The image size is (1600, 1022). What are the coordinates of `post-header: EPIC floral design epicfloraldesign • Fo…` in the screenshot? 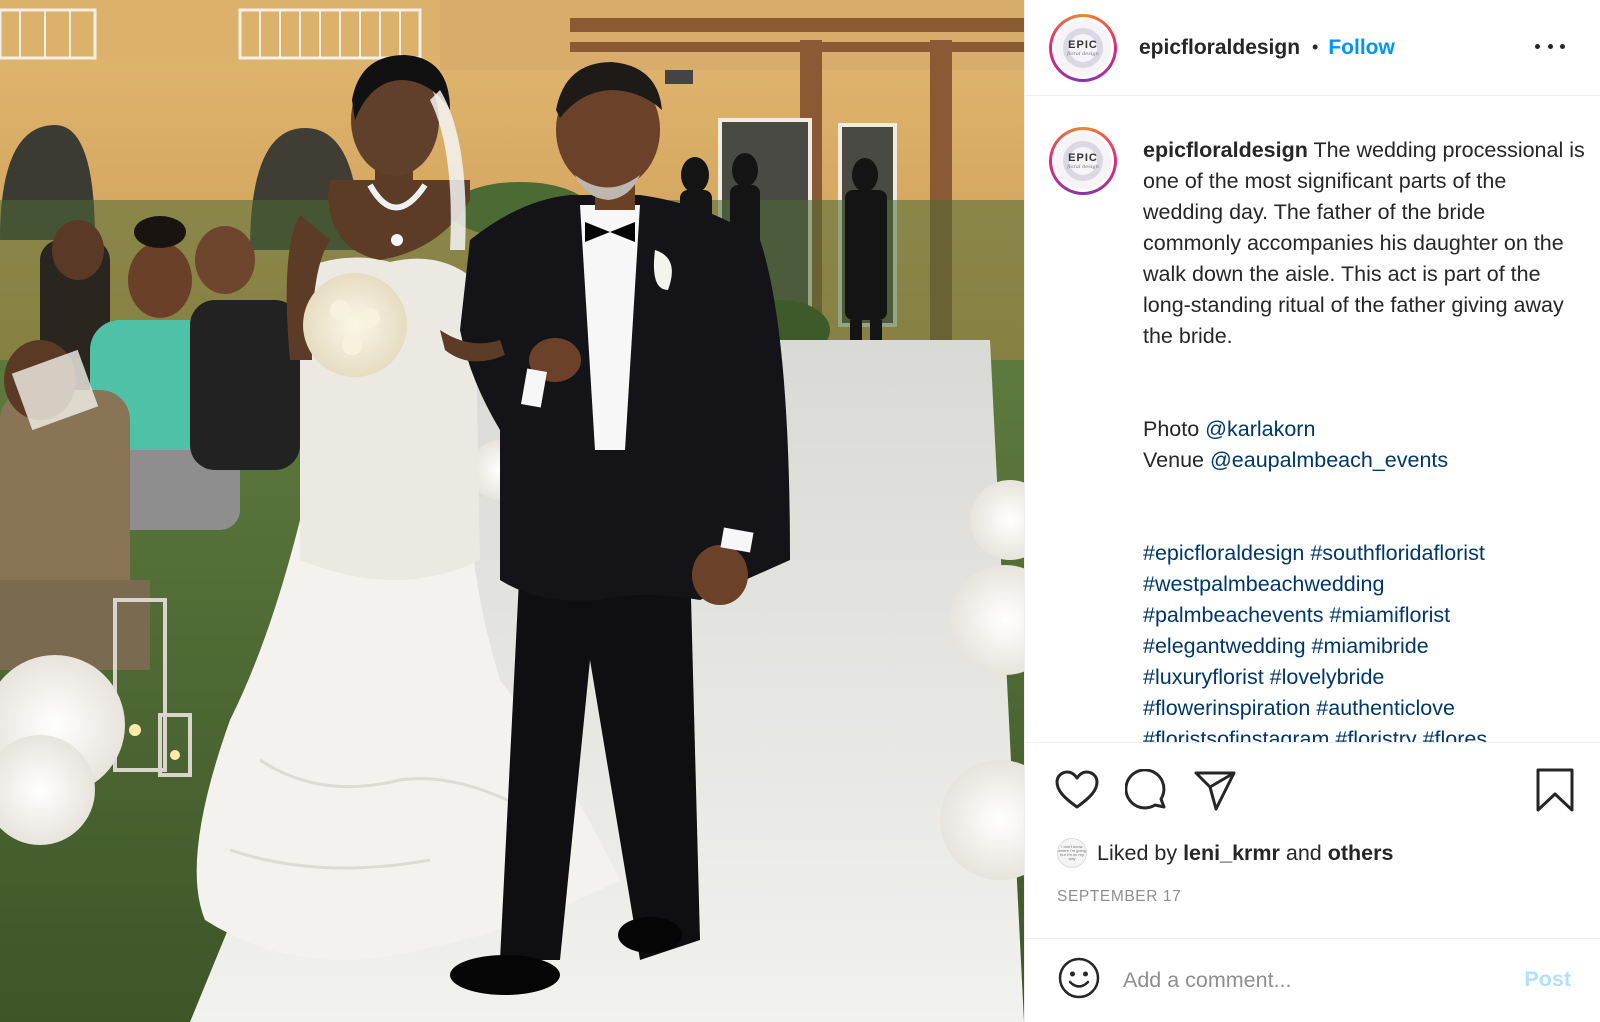 It's located at (1312, 48).